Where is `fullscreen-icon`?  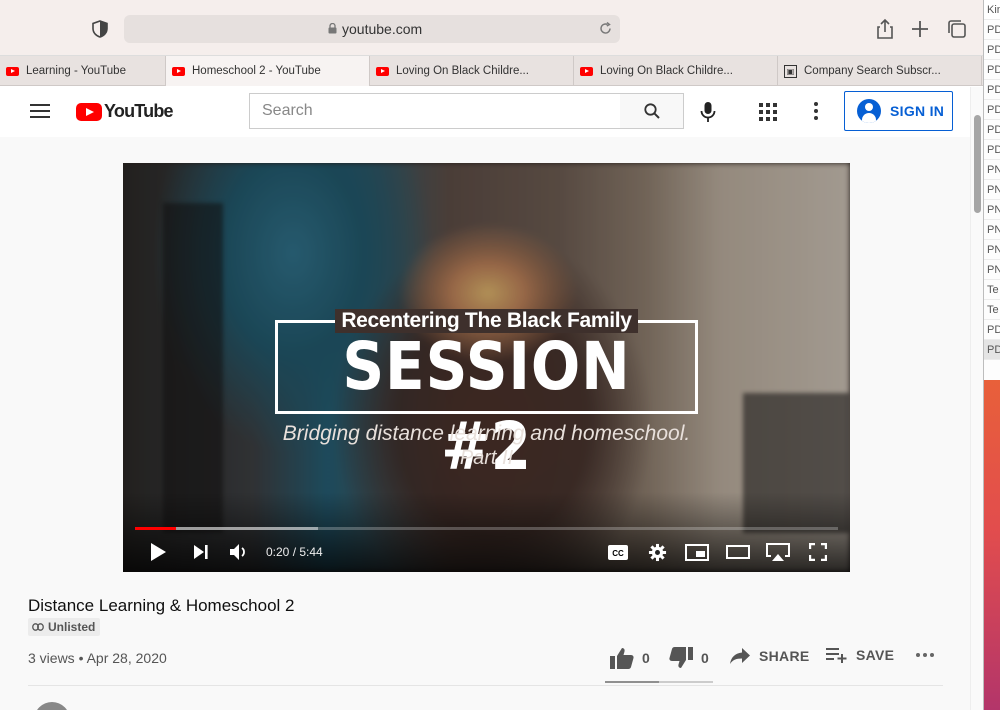
fullscreen-icon is located at coordinates (818, 552).